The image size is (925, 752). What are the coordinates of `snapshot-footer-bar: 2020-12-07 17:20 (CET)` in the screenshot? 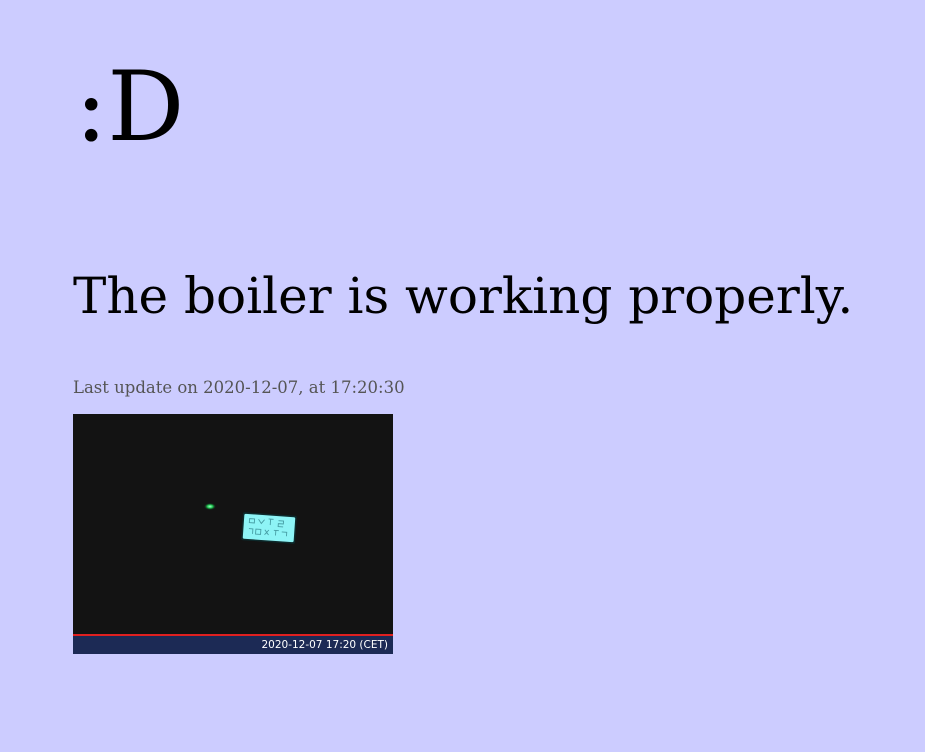 It's located at (233, 644).